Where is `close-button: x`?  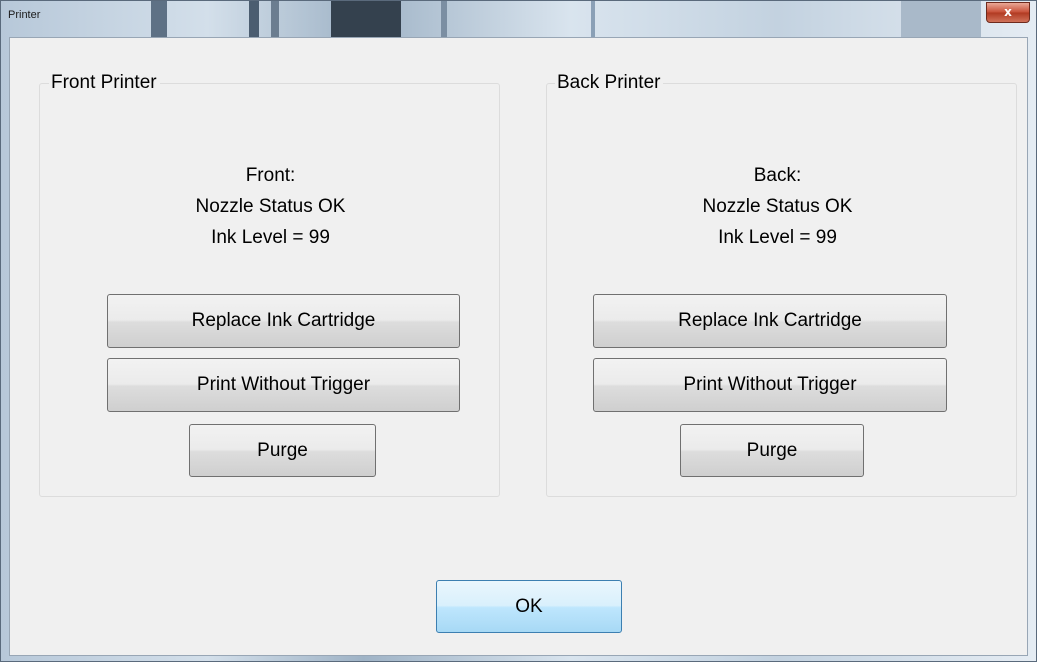 close-button: x is located at coordinates (1008, 12).